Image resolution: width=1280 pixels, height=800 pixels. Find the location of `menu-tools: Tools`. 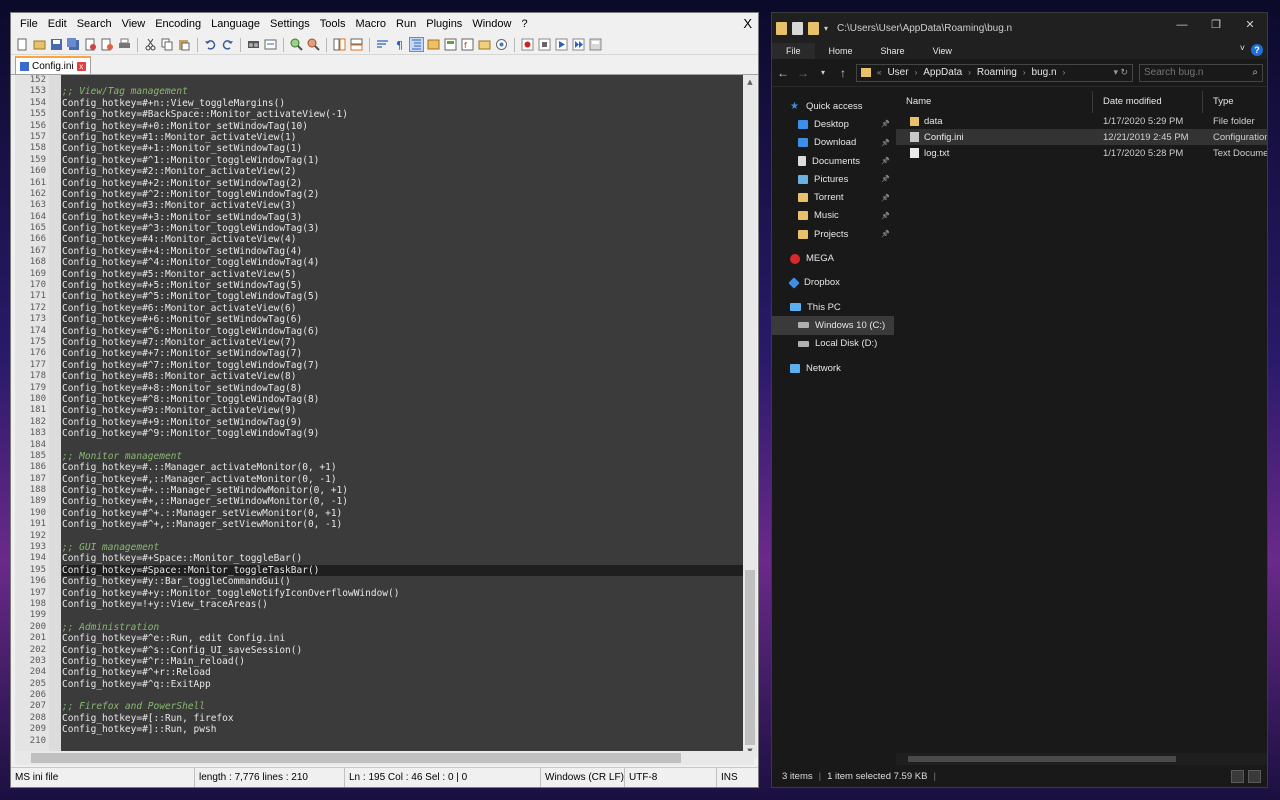

menu-tools: Tools is located at coordinates (333, 24).